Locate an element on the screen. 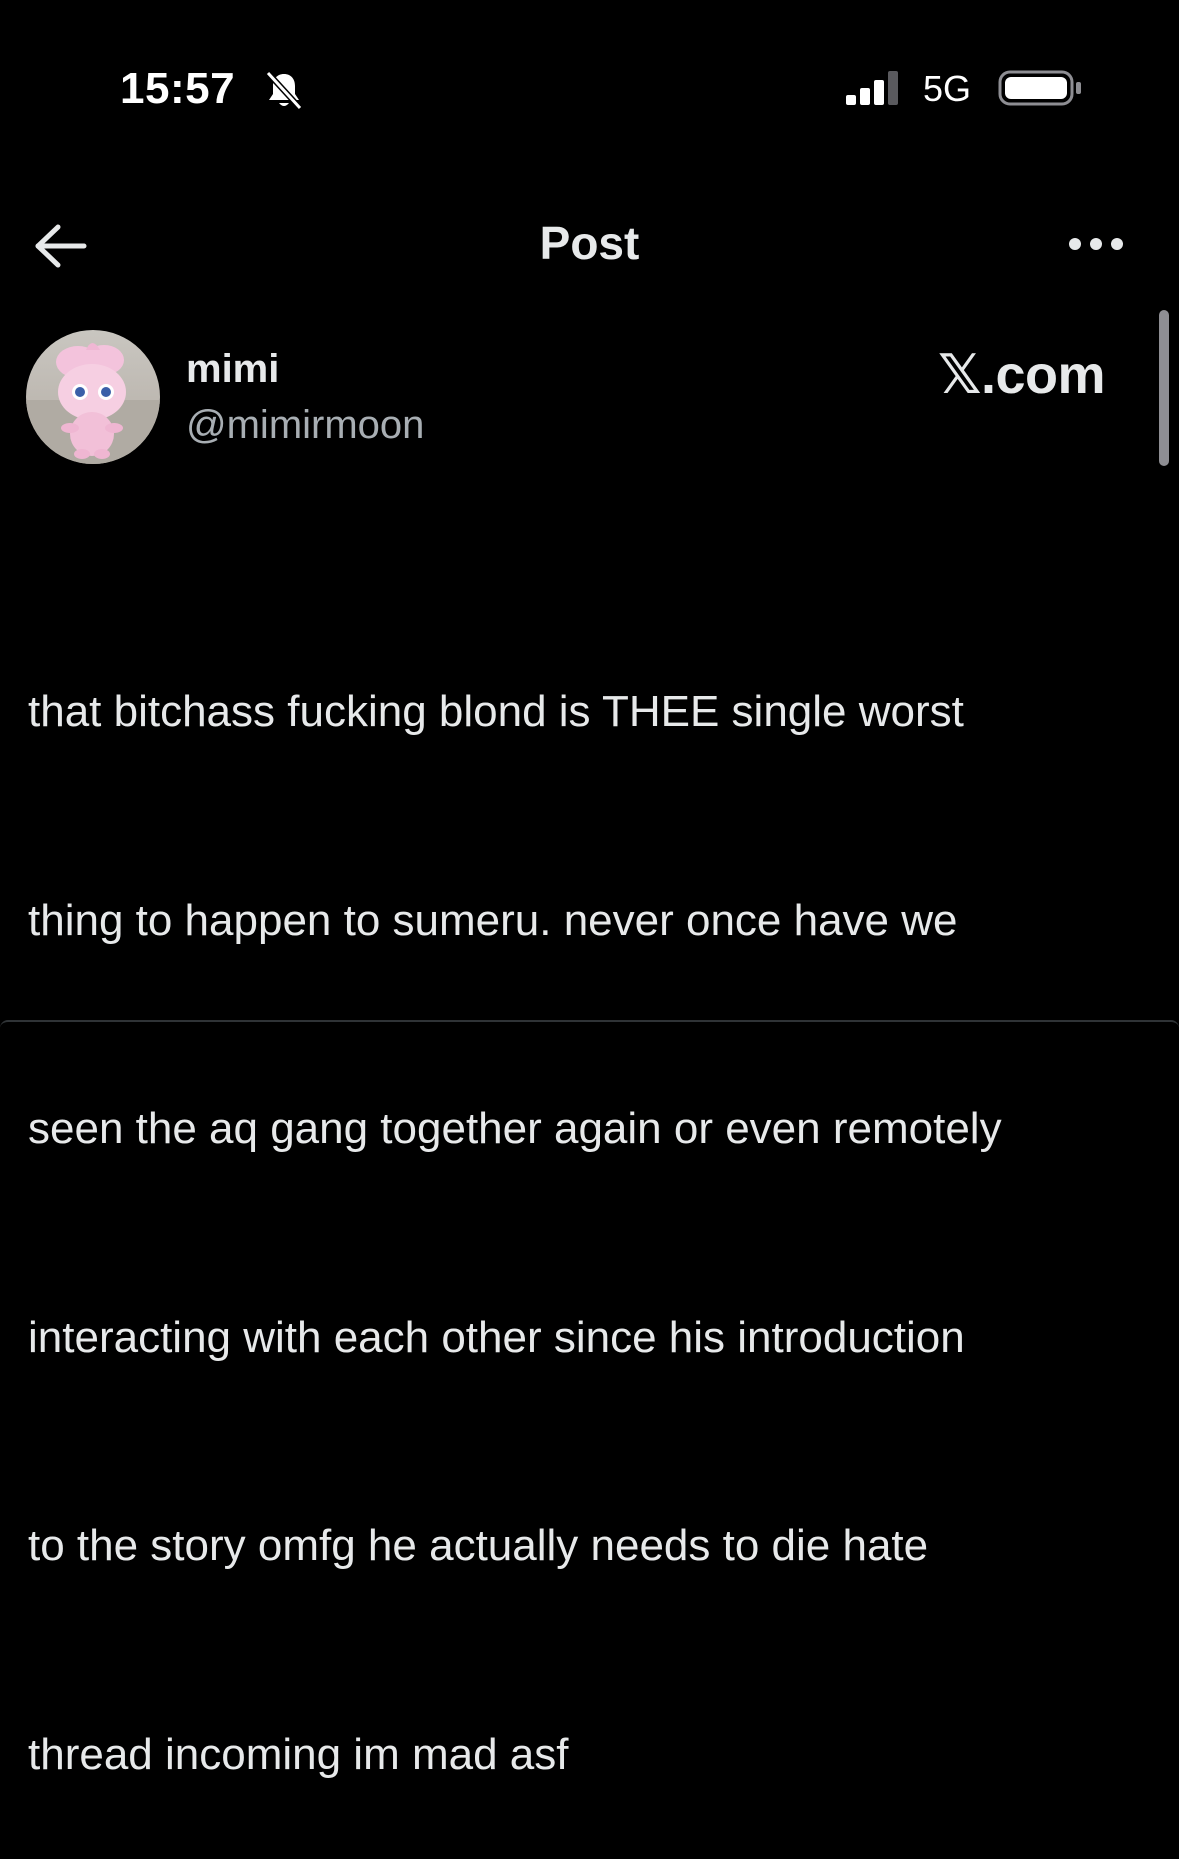 This screenshot has width=1179, height=1859. more-horizontal-icon is located at coordinates (1096, 244).